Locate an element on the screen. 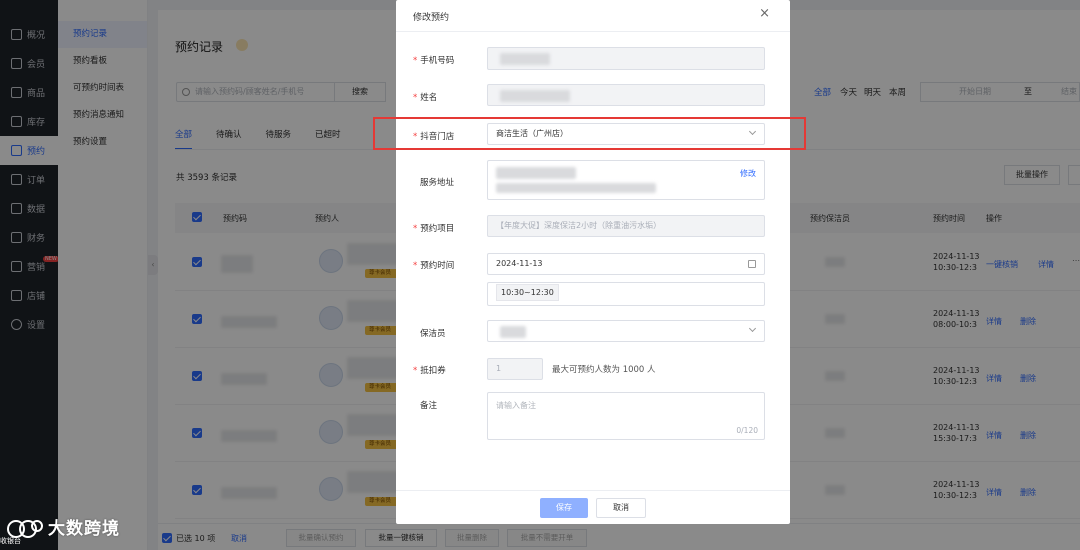 The width and height of the screenshot is (1080, 550). note-textarea: 请输入备注 0/120 is located at coordinates (626, 416).